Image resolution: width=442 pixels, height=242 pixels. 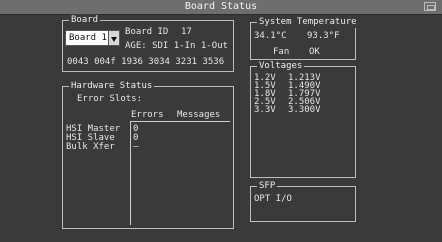 I want to click on errors-column-header: Errors, so click(x=147, y=115).